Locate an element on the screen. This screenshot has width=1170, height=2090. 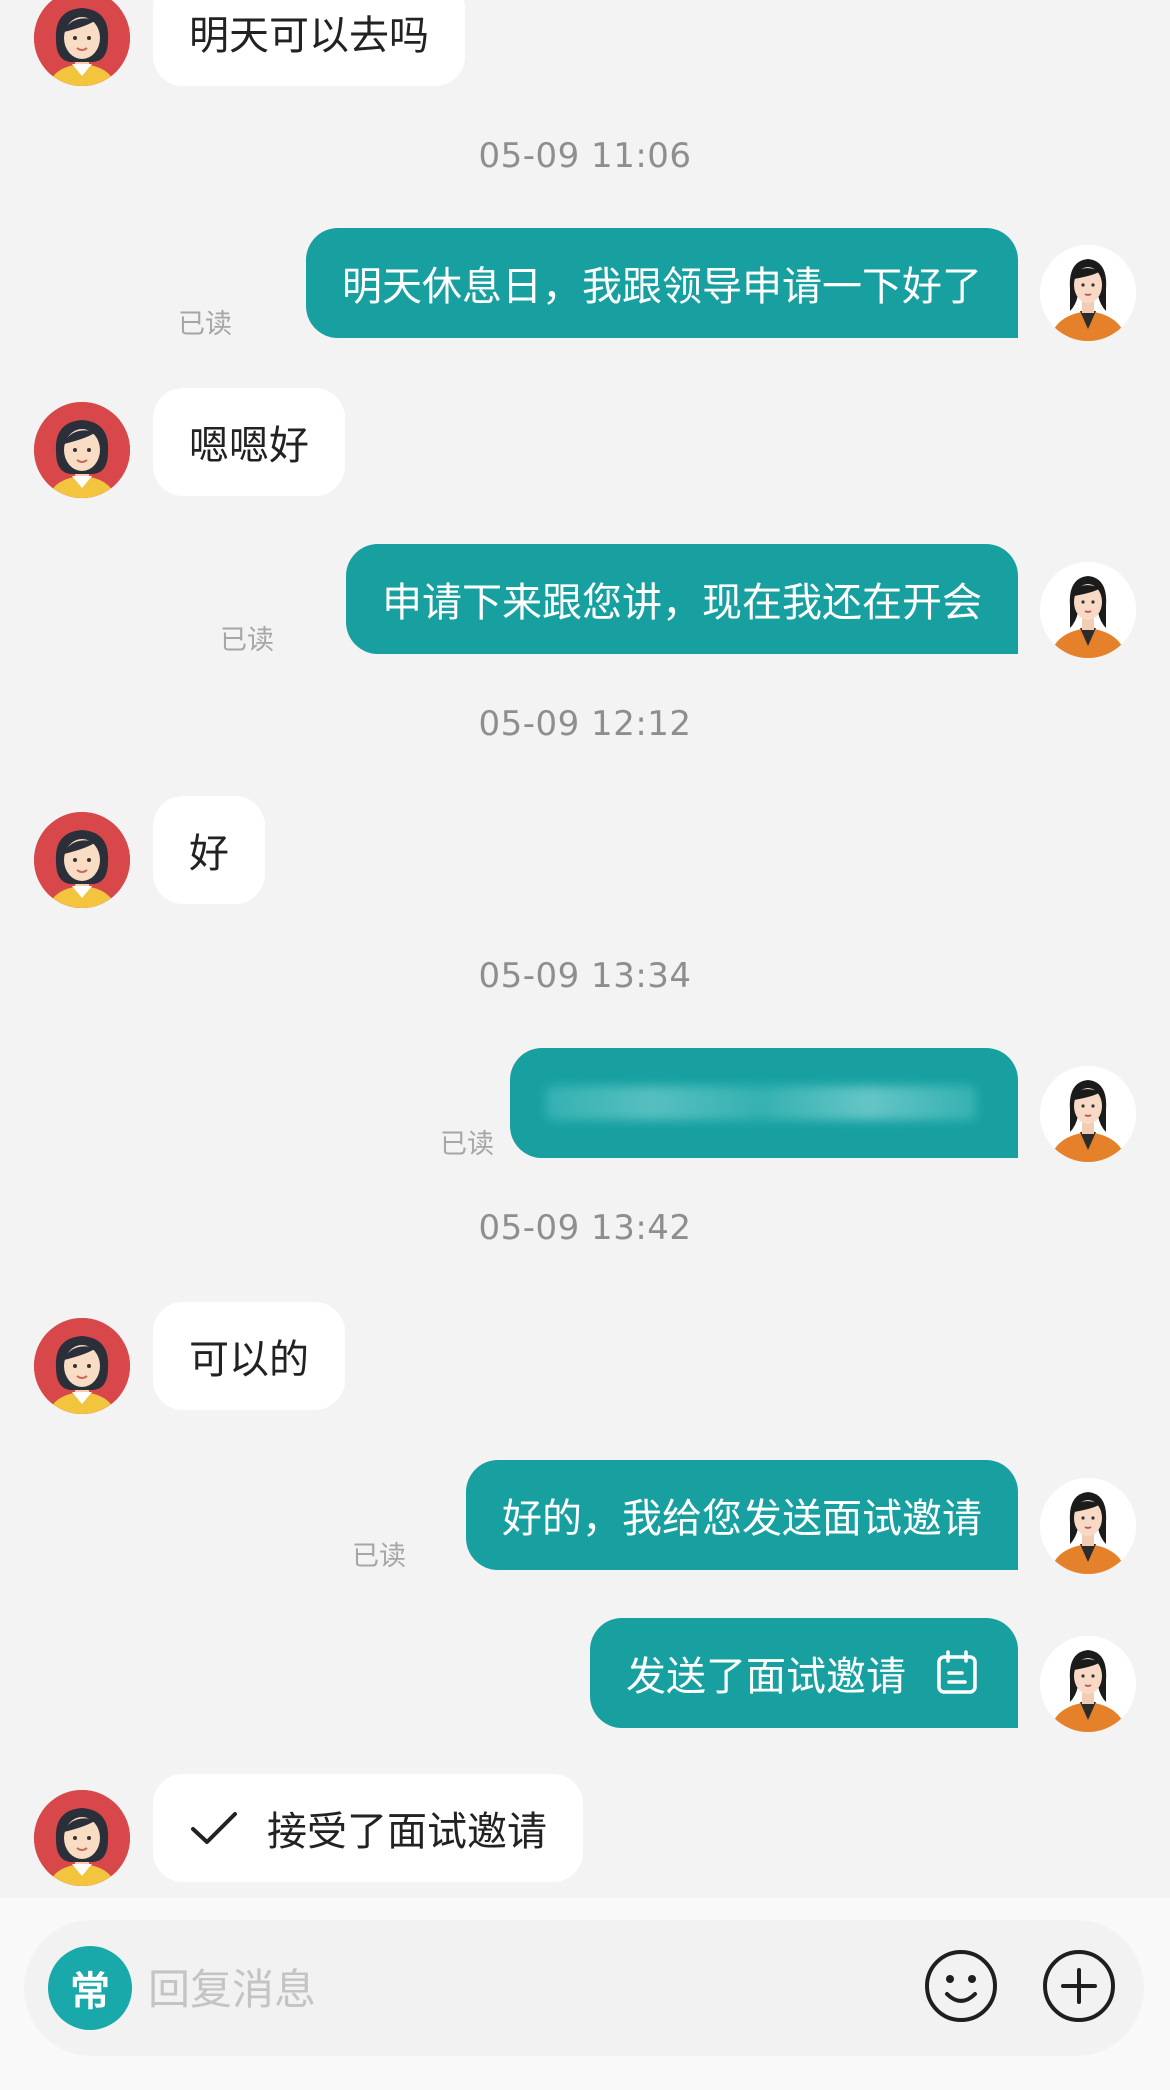
incoming-message-bubble: 嗯嗯好 is located at coordinates (249, 442).